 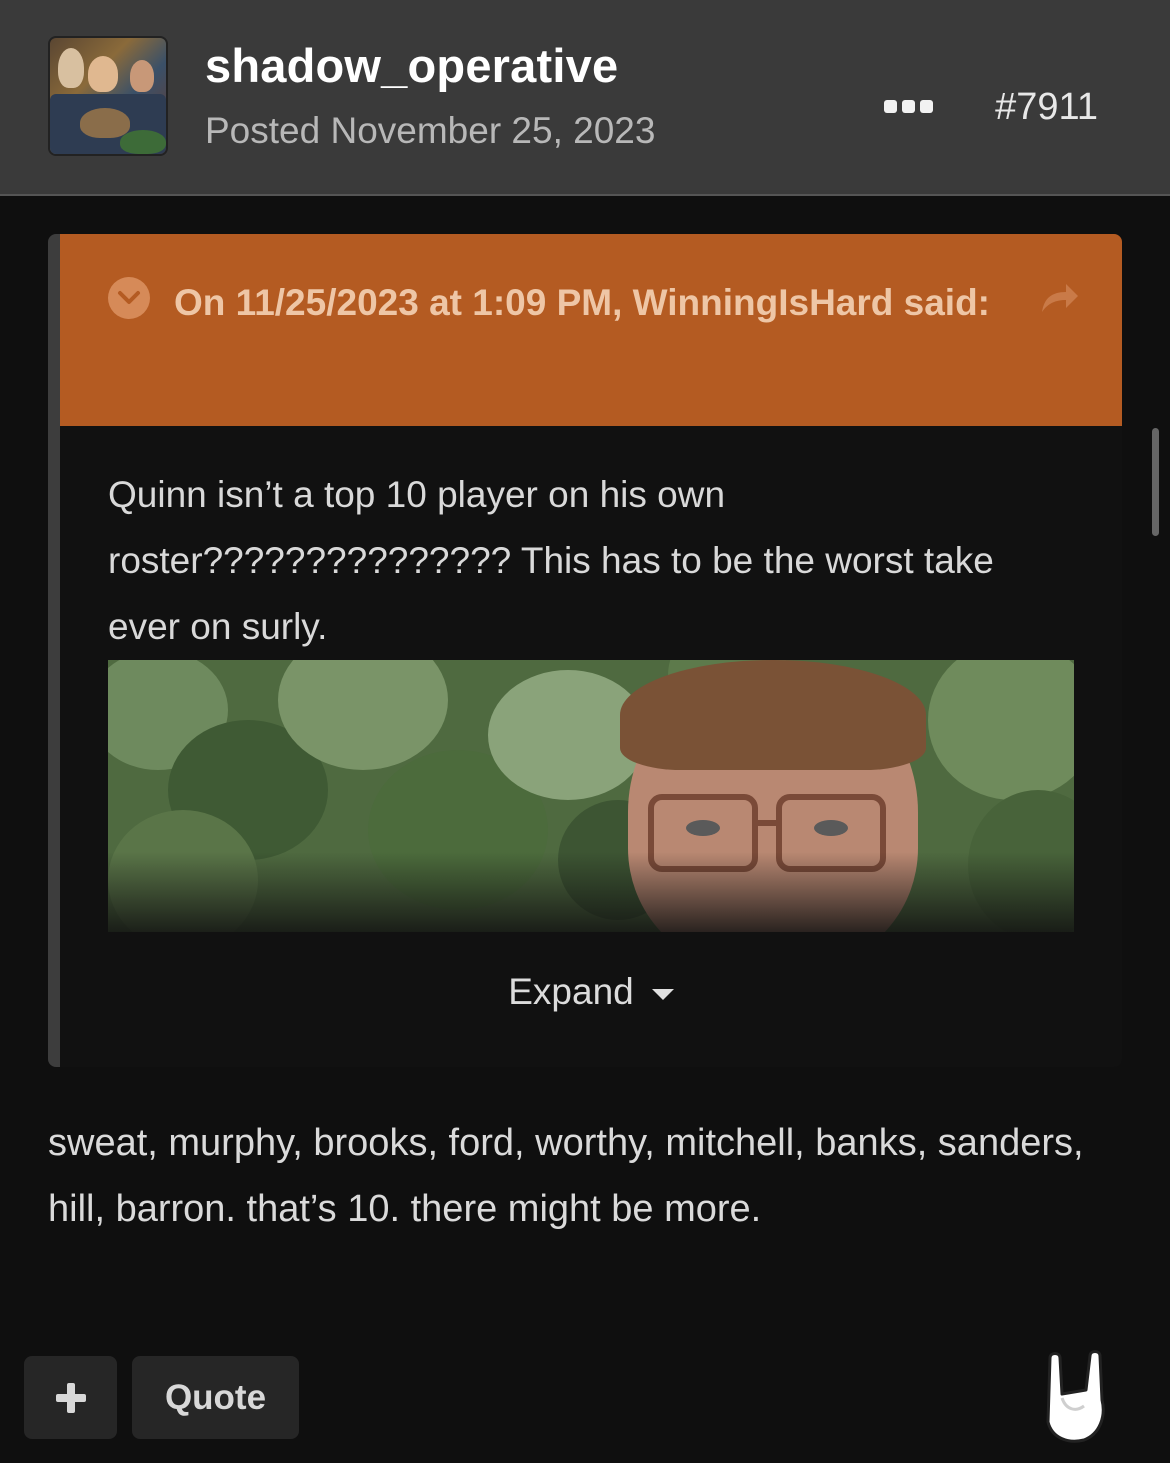 I want to click on expand-label: Expand, so click(x=571, y=991).